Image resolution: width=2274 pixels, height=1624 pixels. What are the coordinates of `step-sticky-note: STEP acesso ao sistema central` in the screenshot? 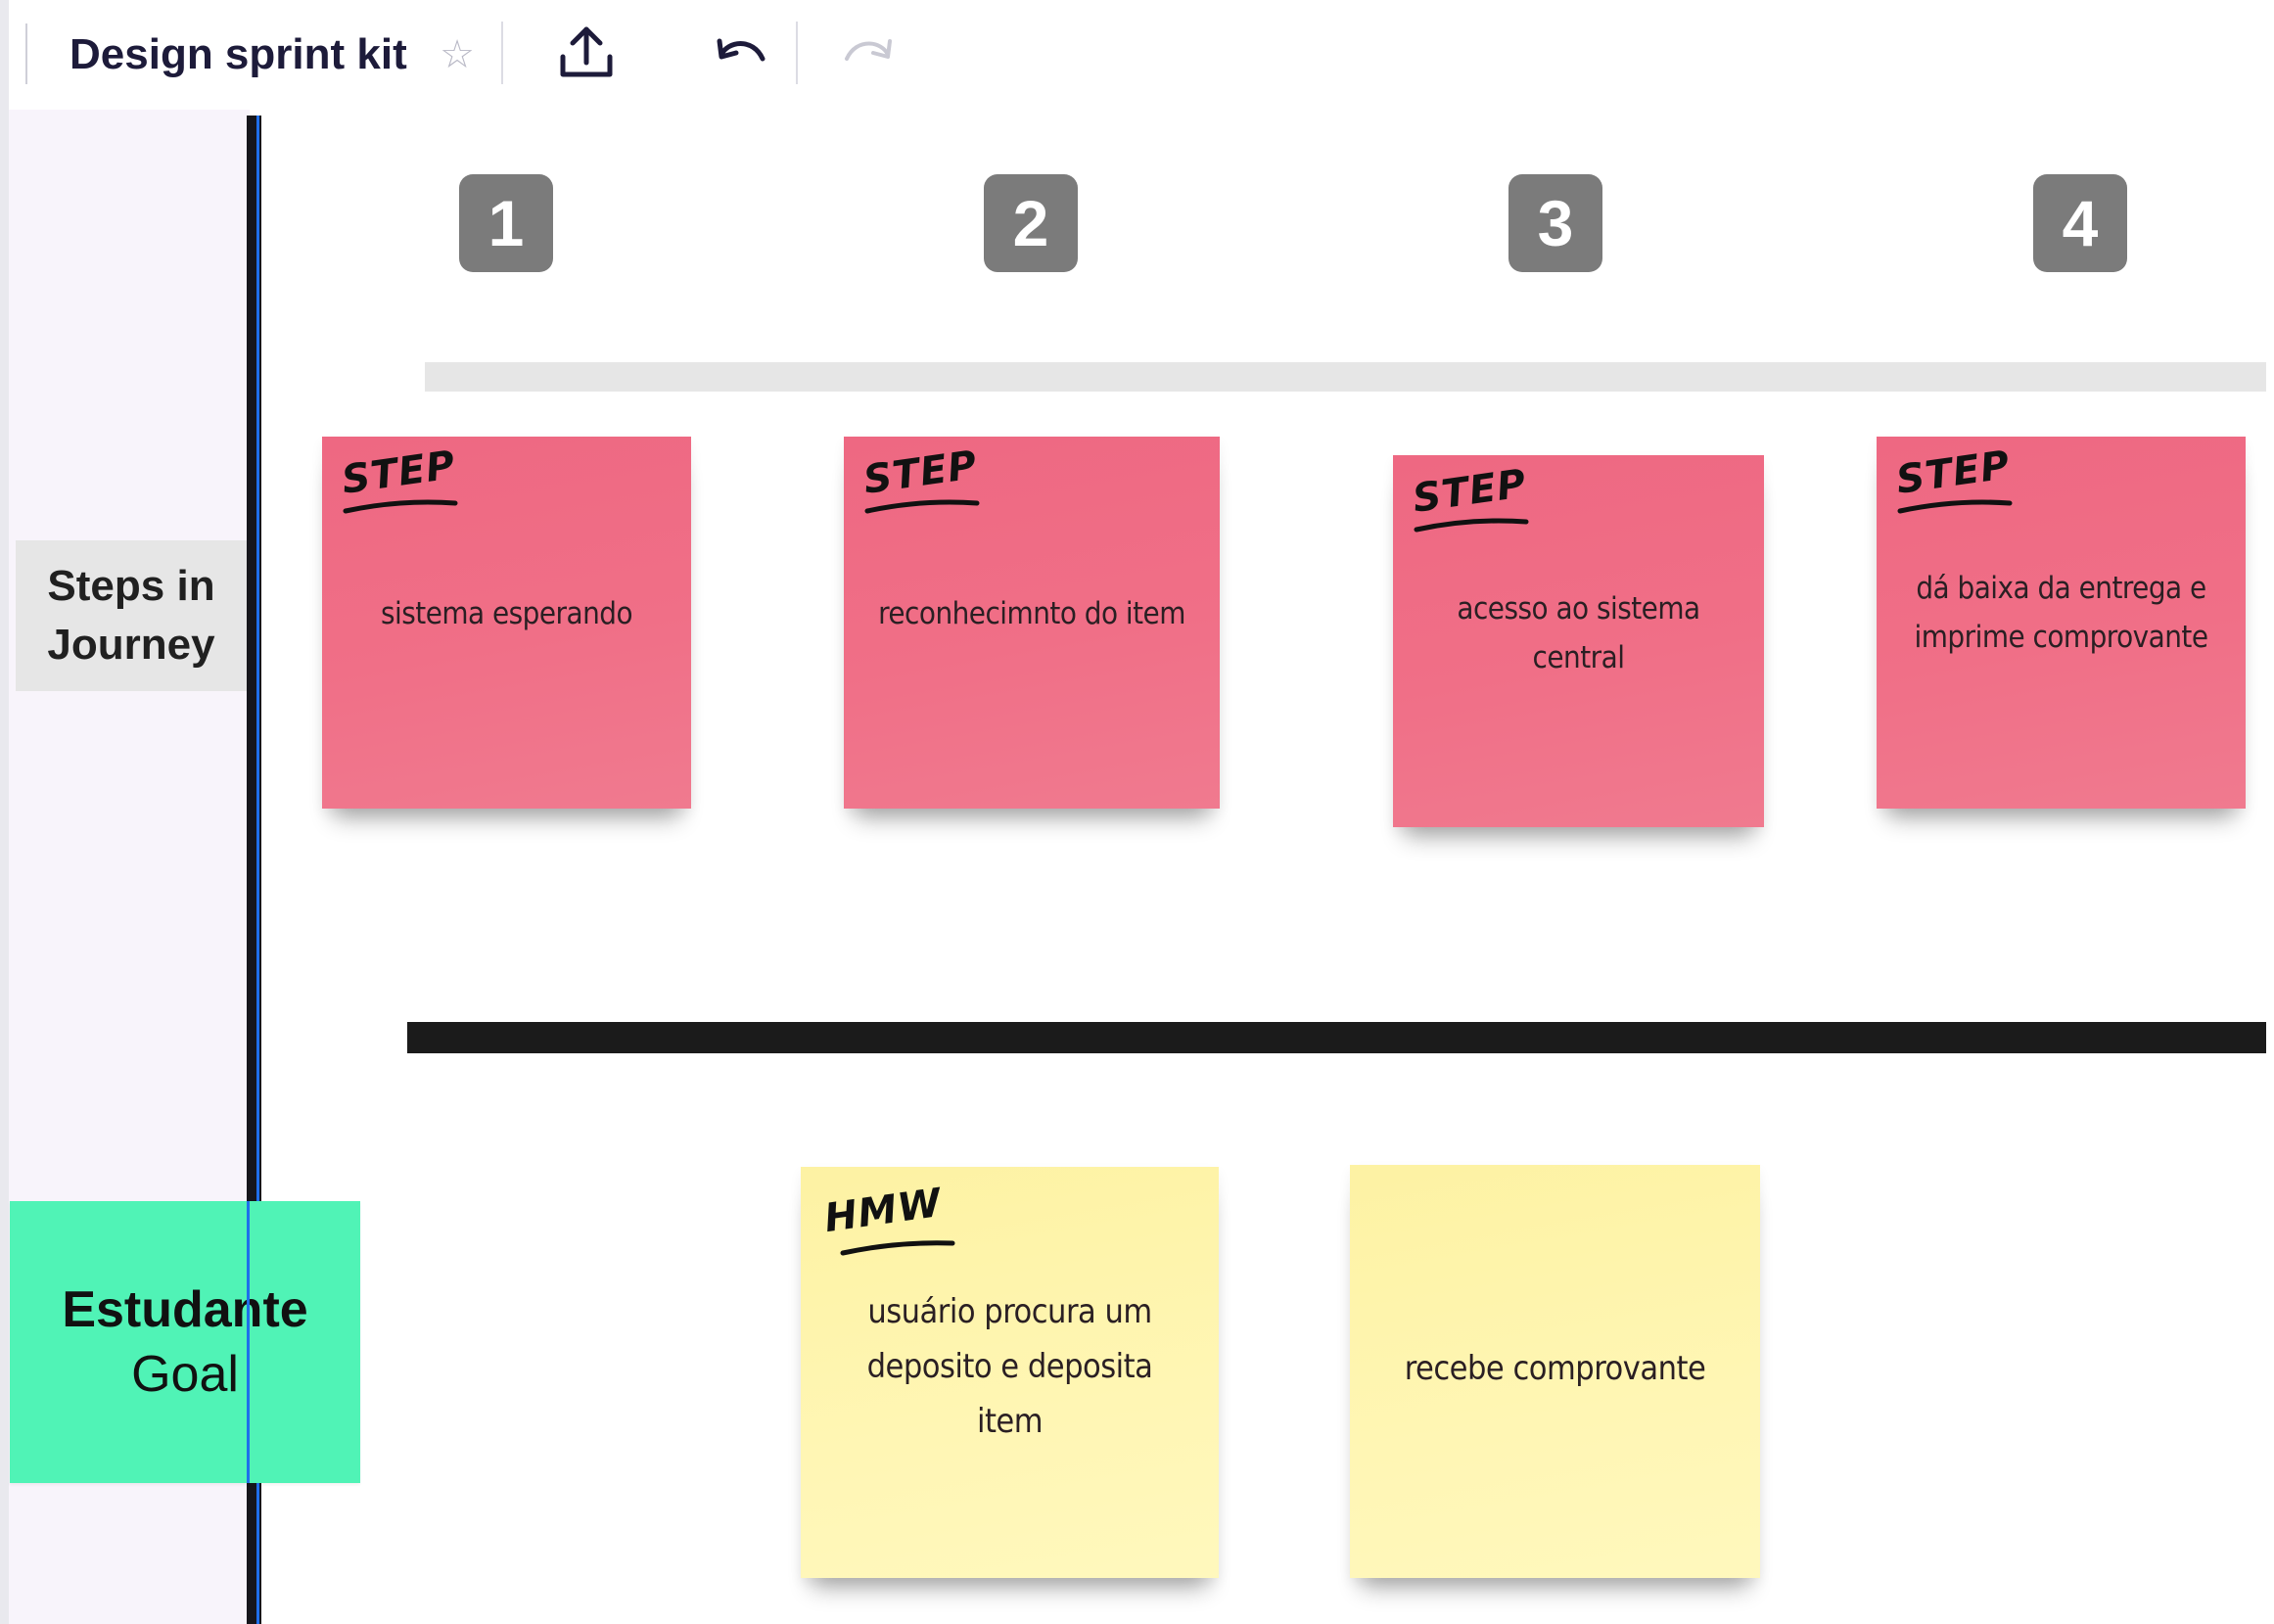 It's located at (1578, 641).